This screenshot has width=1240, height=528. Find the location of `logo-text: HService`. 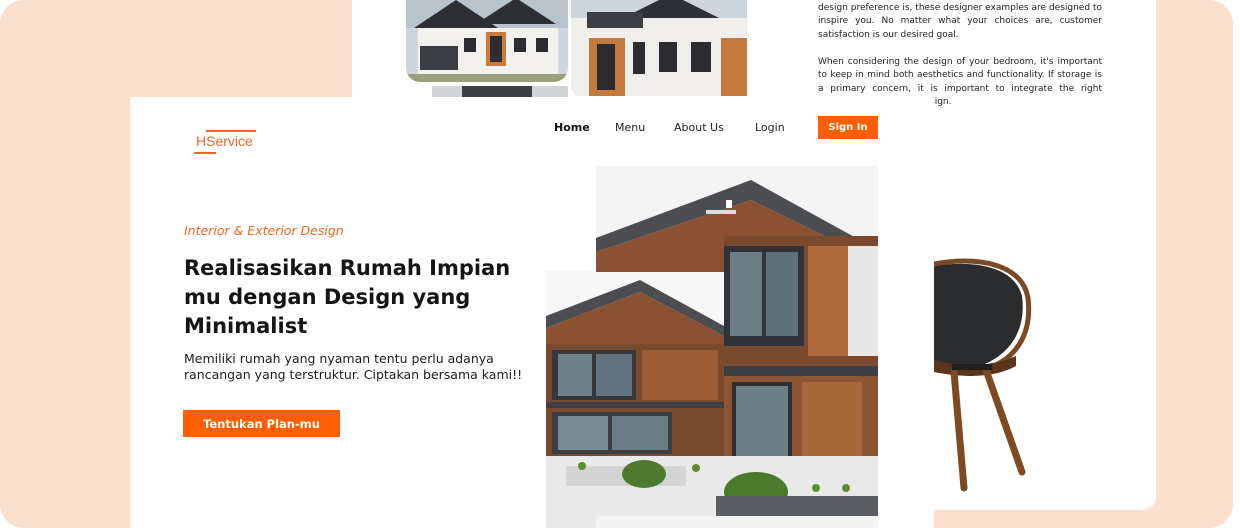

logo-text: HService is located at coordinates (224, 141).